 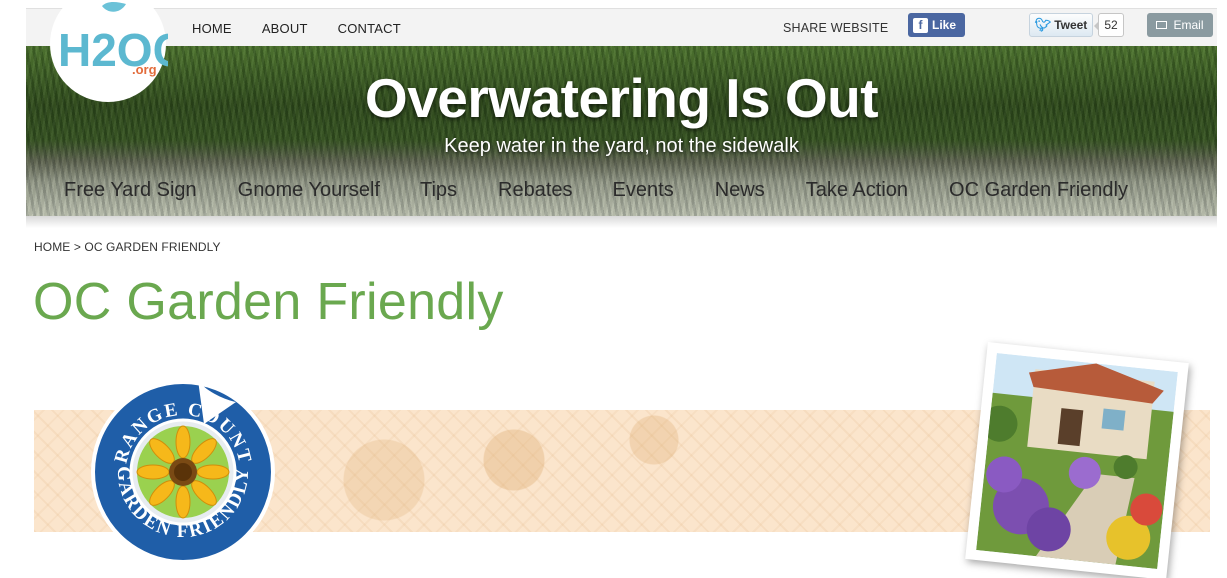 What do you see at coordinates (52, 247) in the screenshot?
I see `breadcrumb-home-link: HOME` at bounding box center [52, 247].